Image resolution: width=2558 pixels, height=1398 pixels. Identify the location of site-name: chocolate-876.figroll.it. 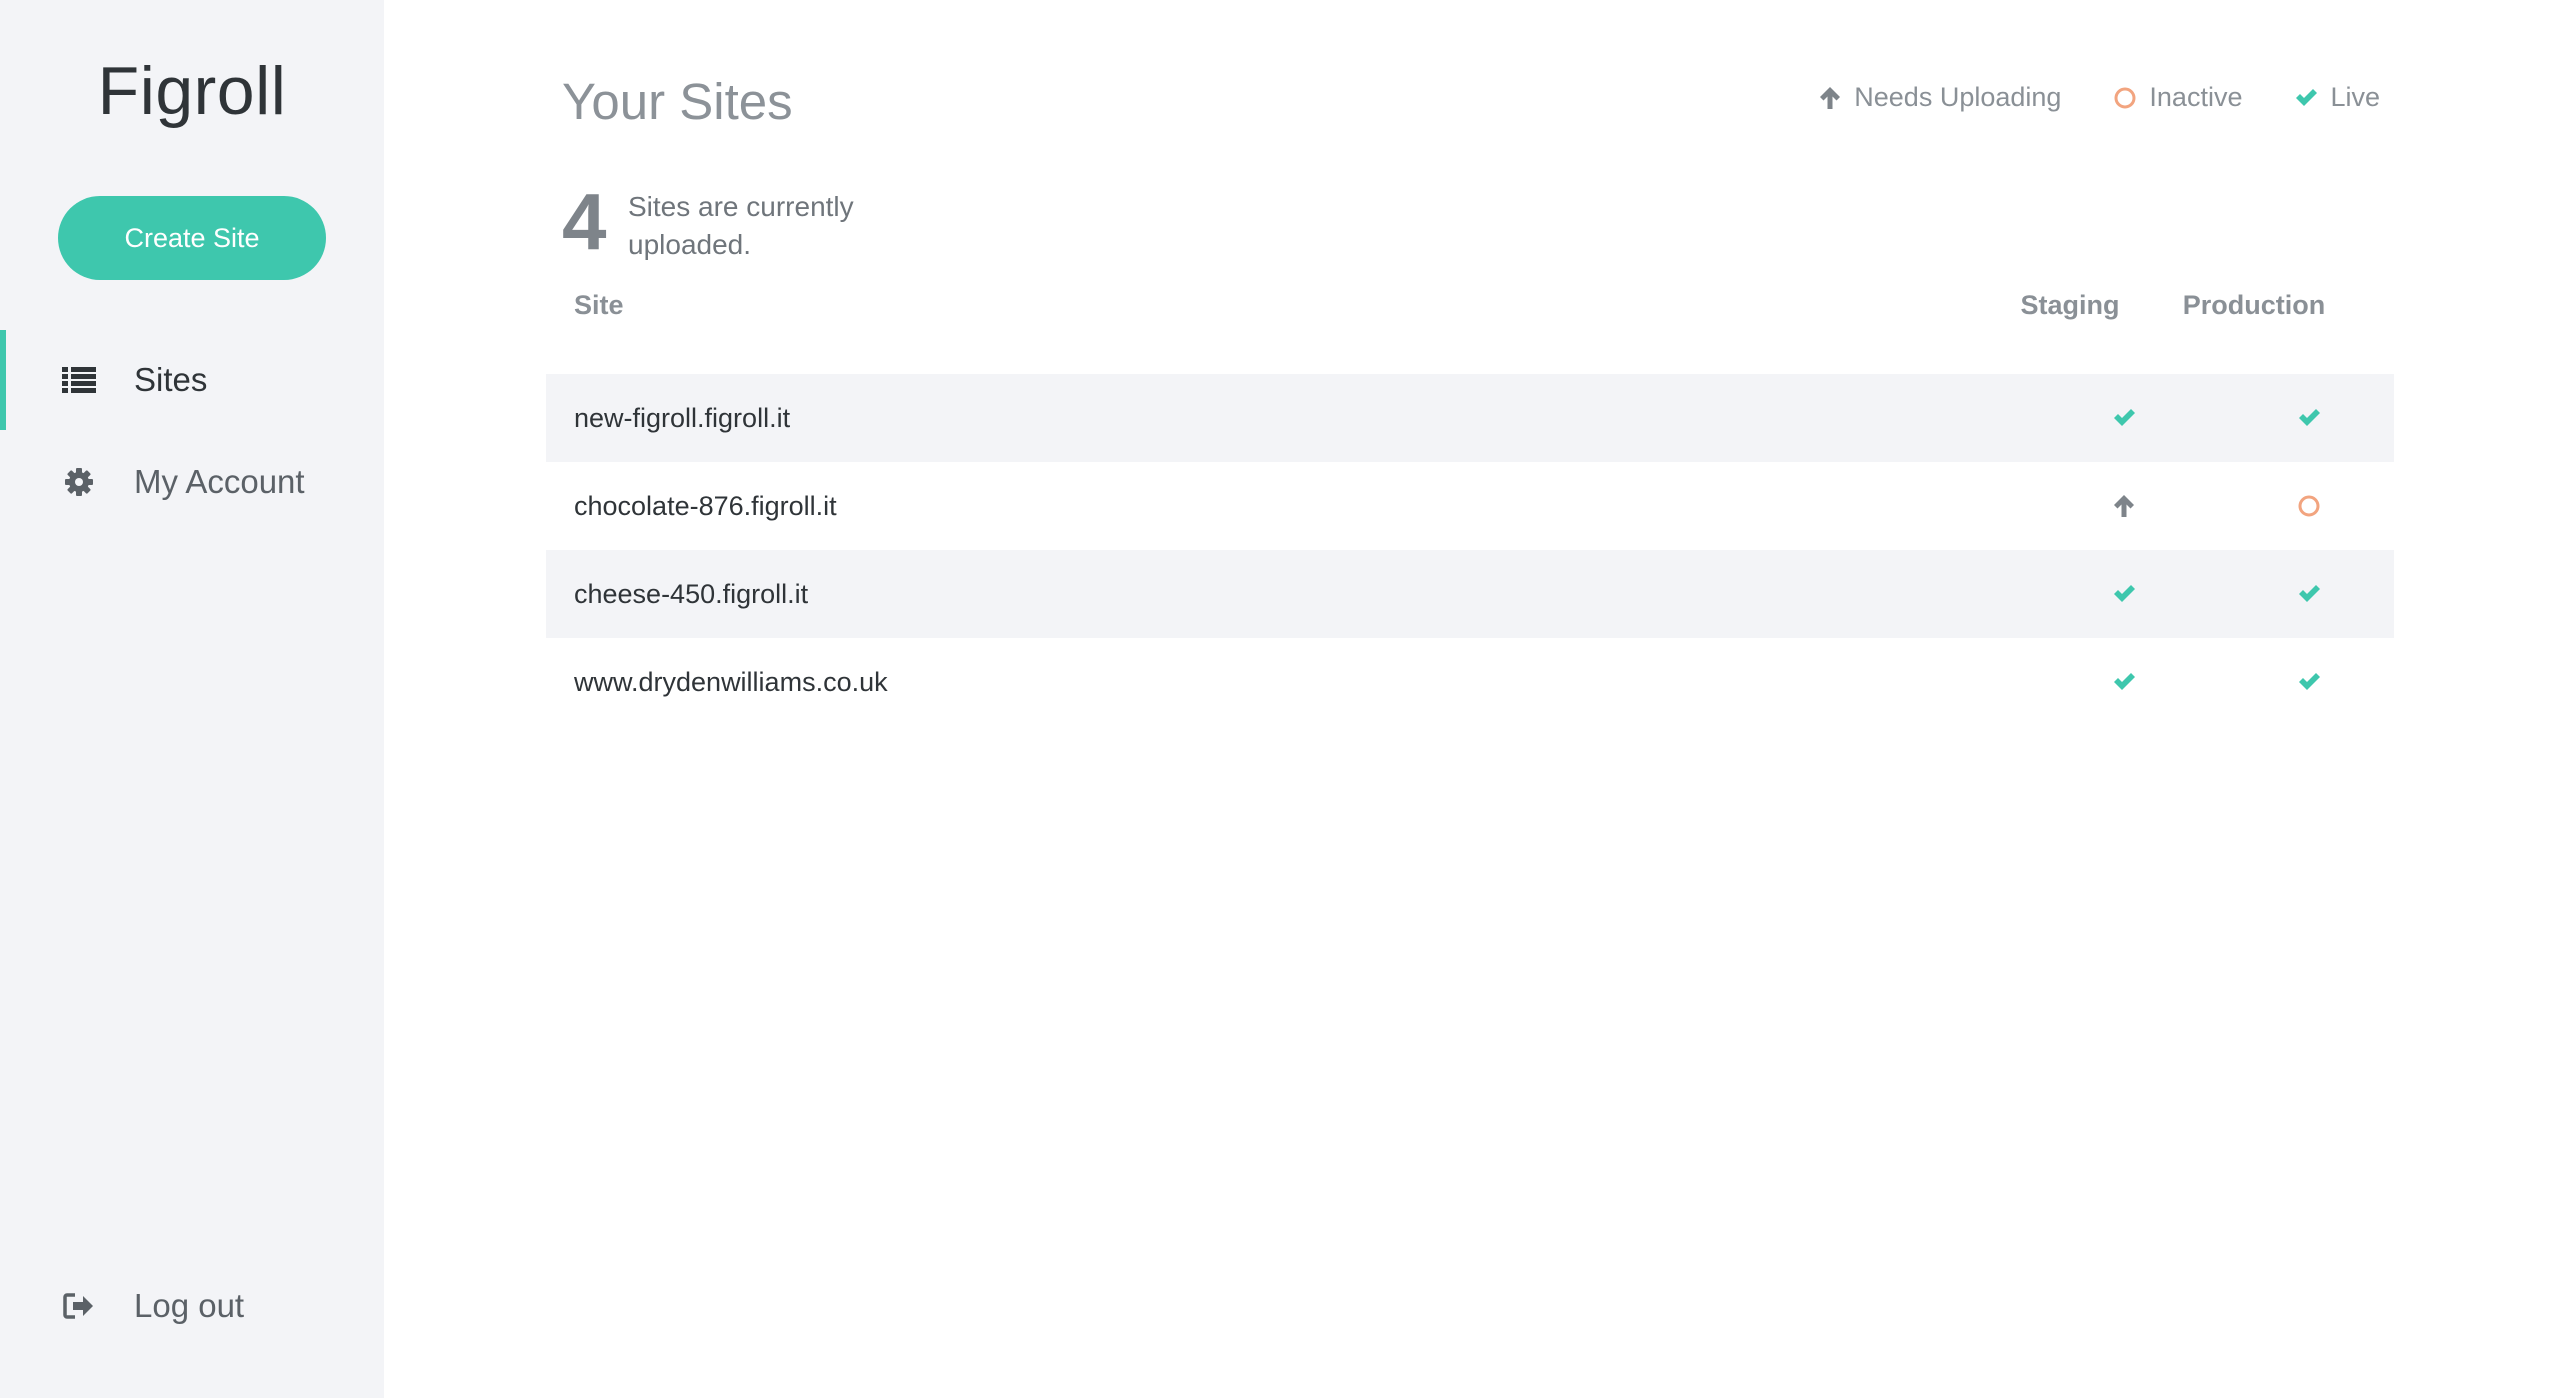
(705, 506).